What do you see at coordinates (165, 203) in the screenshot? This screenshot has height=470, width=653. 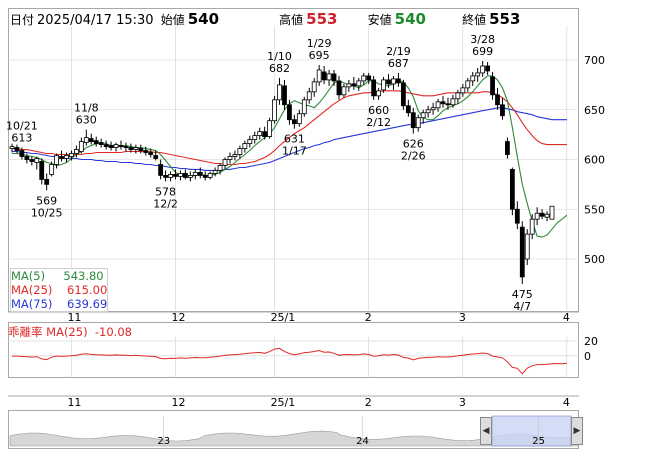 I see `annotation-date: 12/2` at bounding box center [165, 203].